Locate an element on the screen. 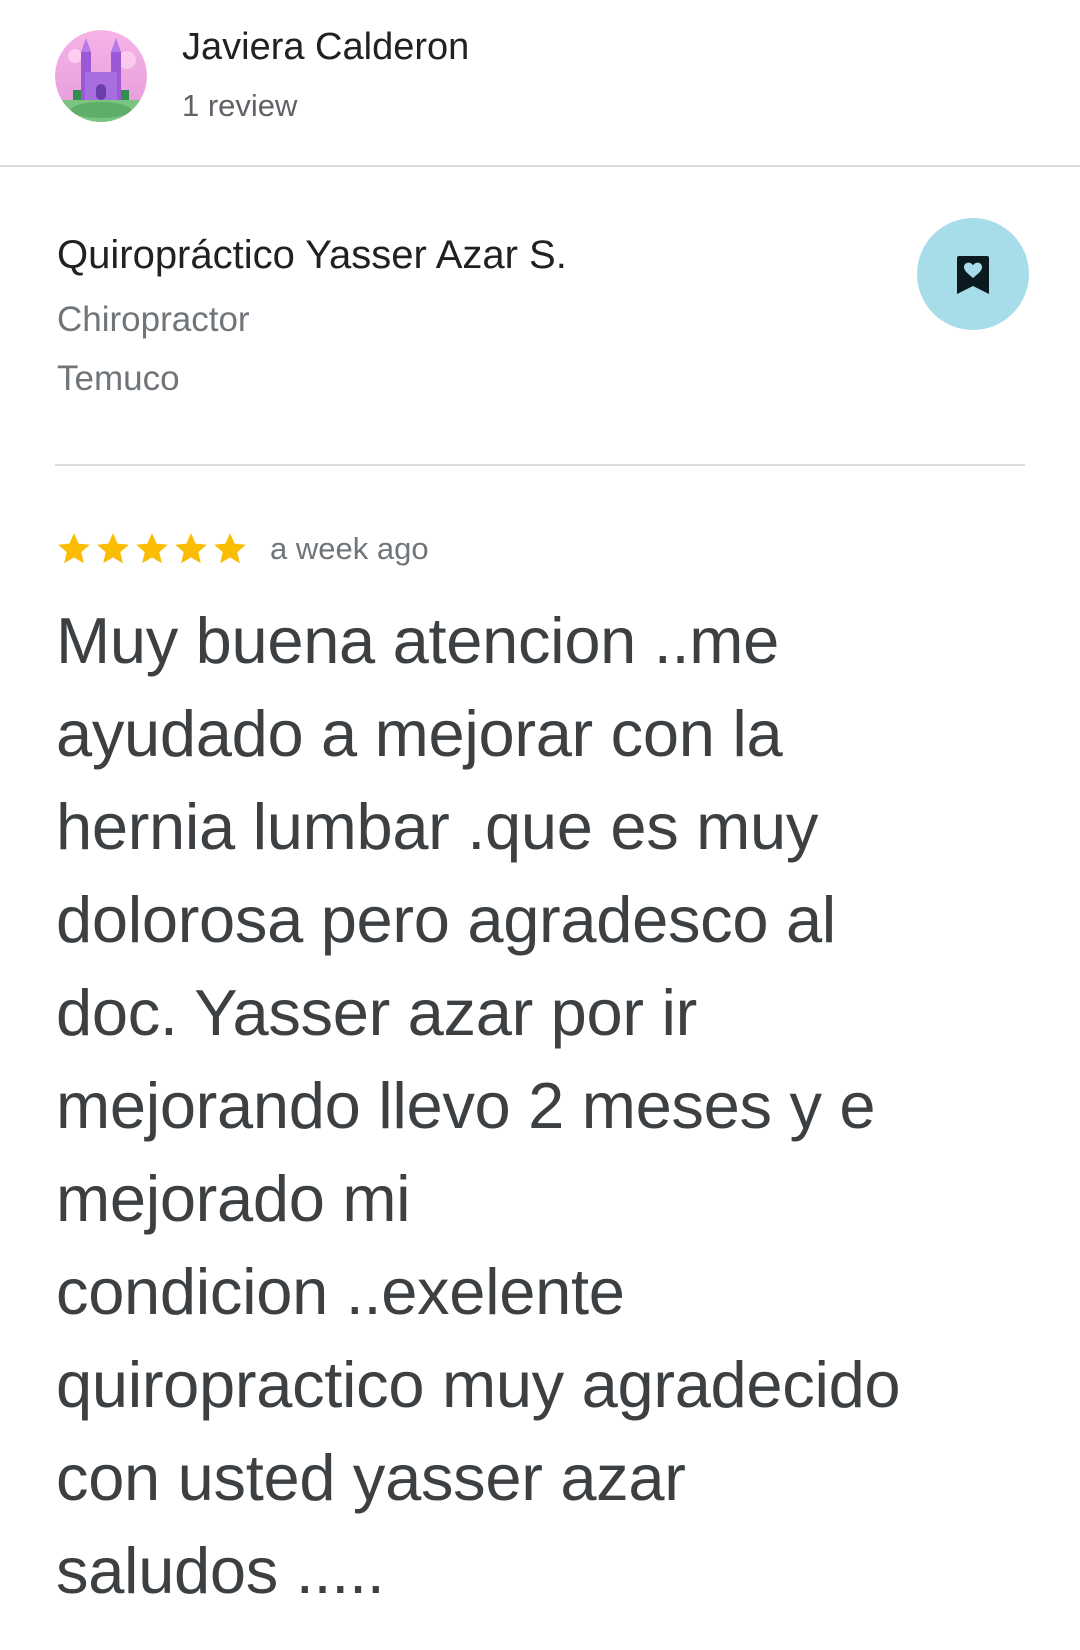 The image size is (1080, 1650). save-place-button is located at coordinates (973, 274).